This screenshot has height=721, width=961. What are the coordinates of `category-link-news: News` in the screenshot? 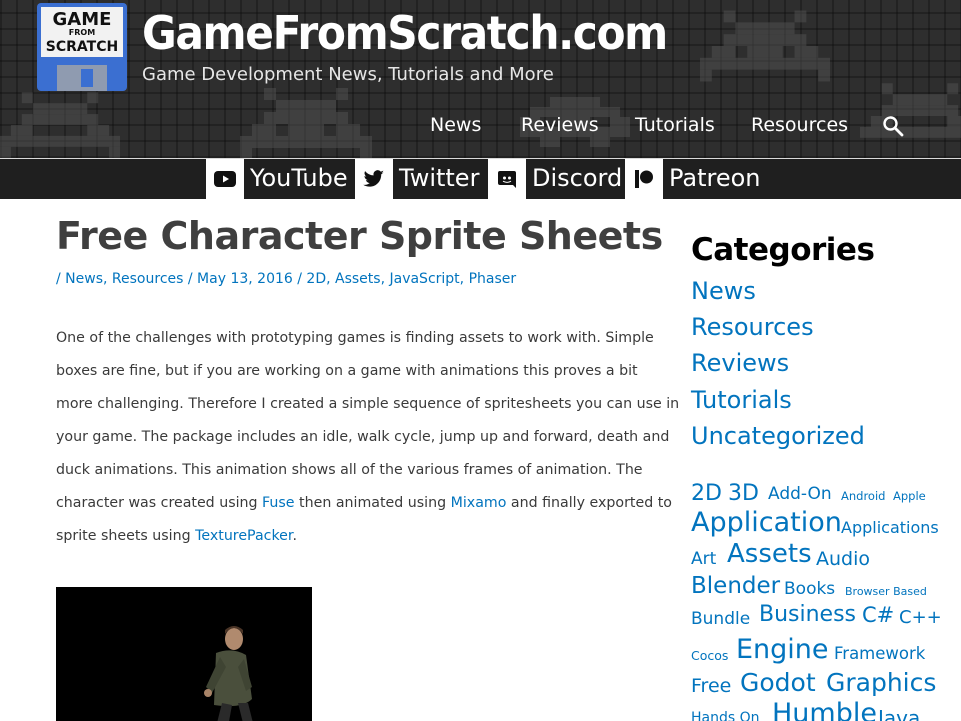 It's located at (778, 291).